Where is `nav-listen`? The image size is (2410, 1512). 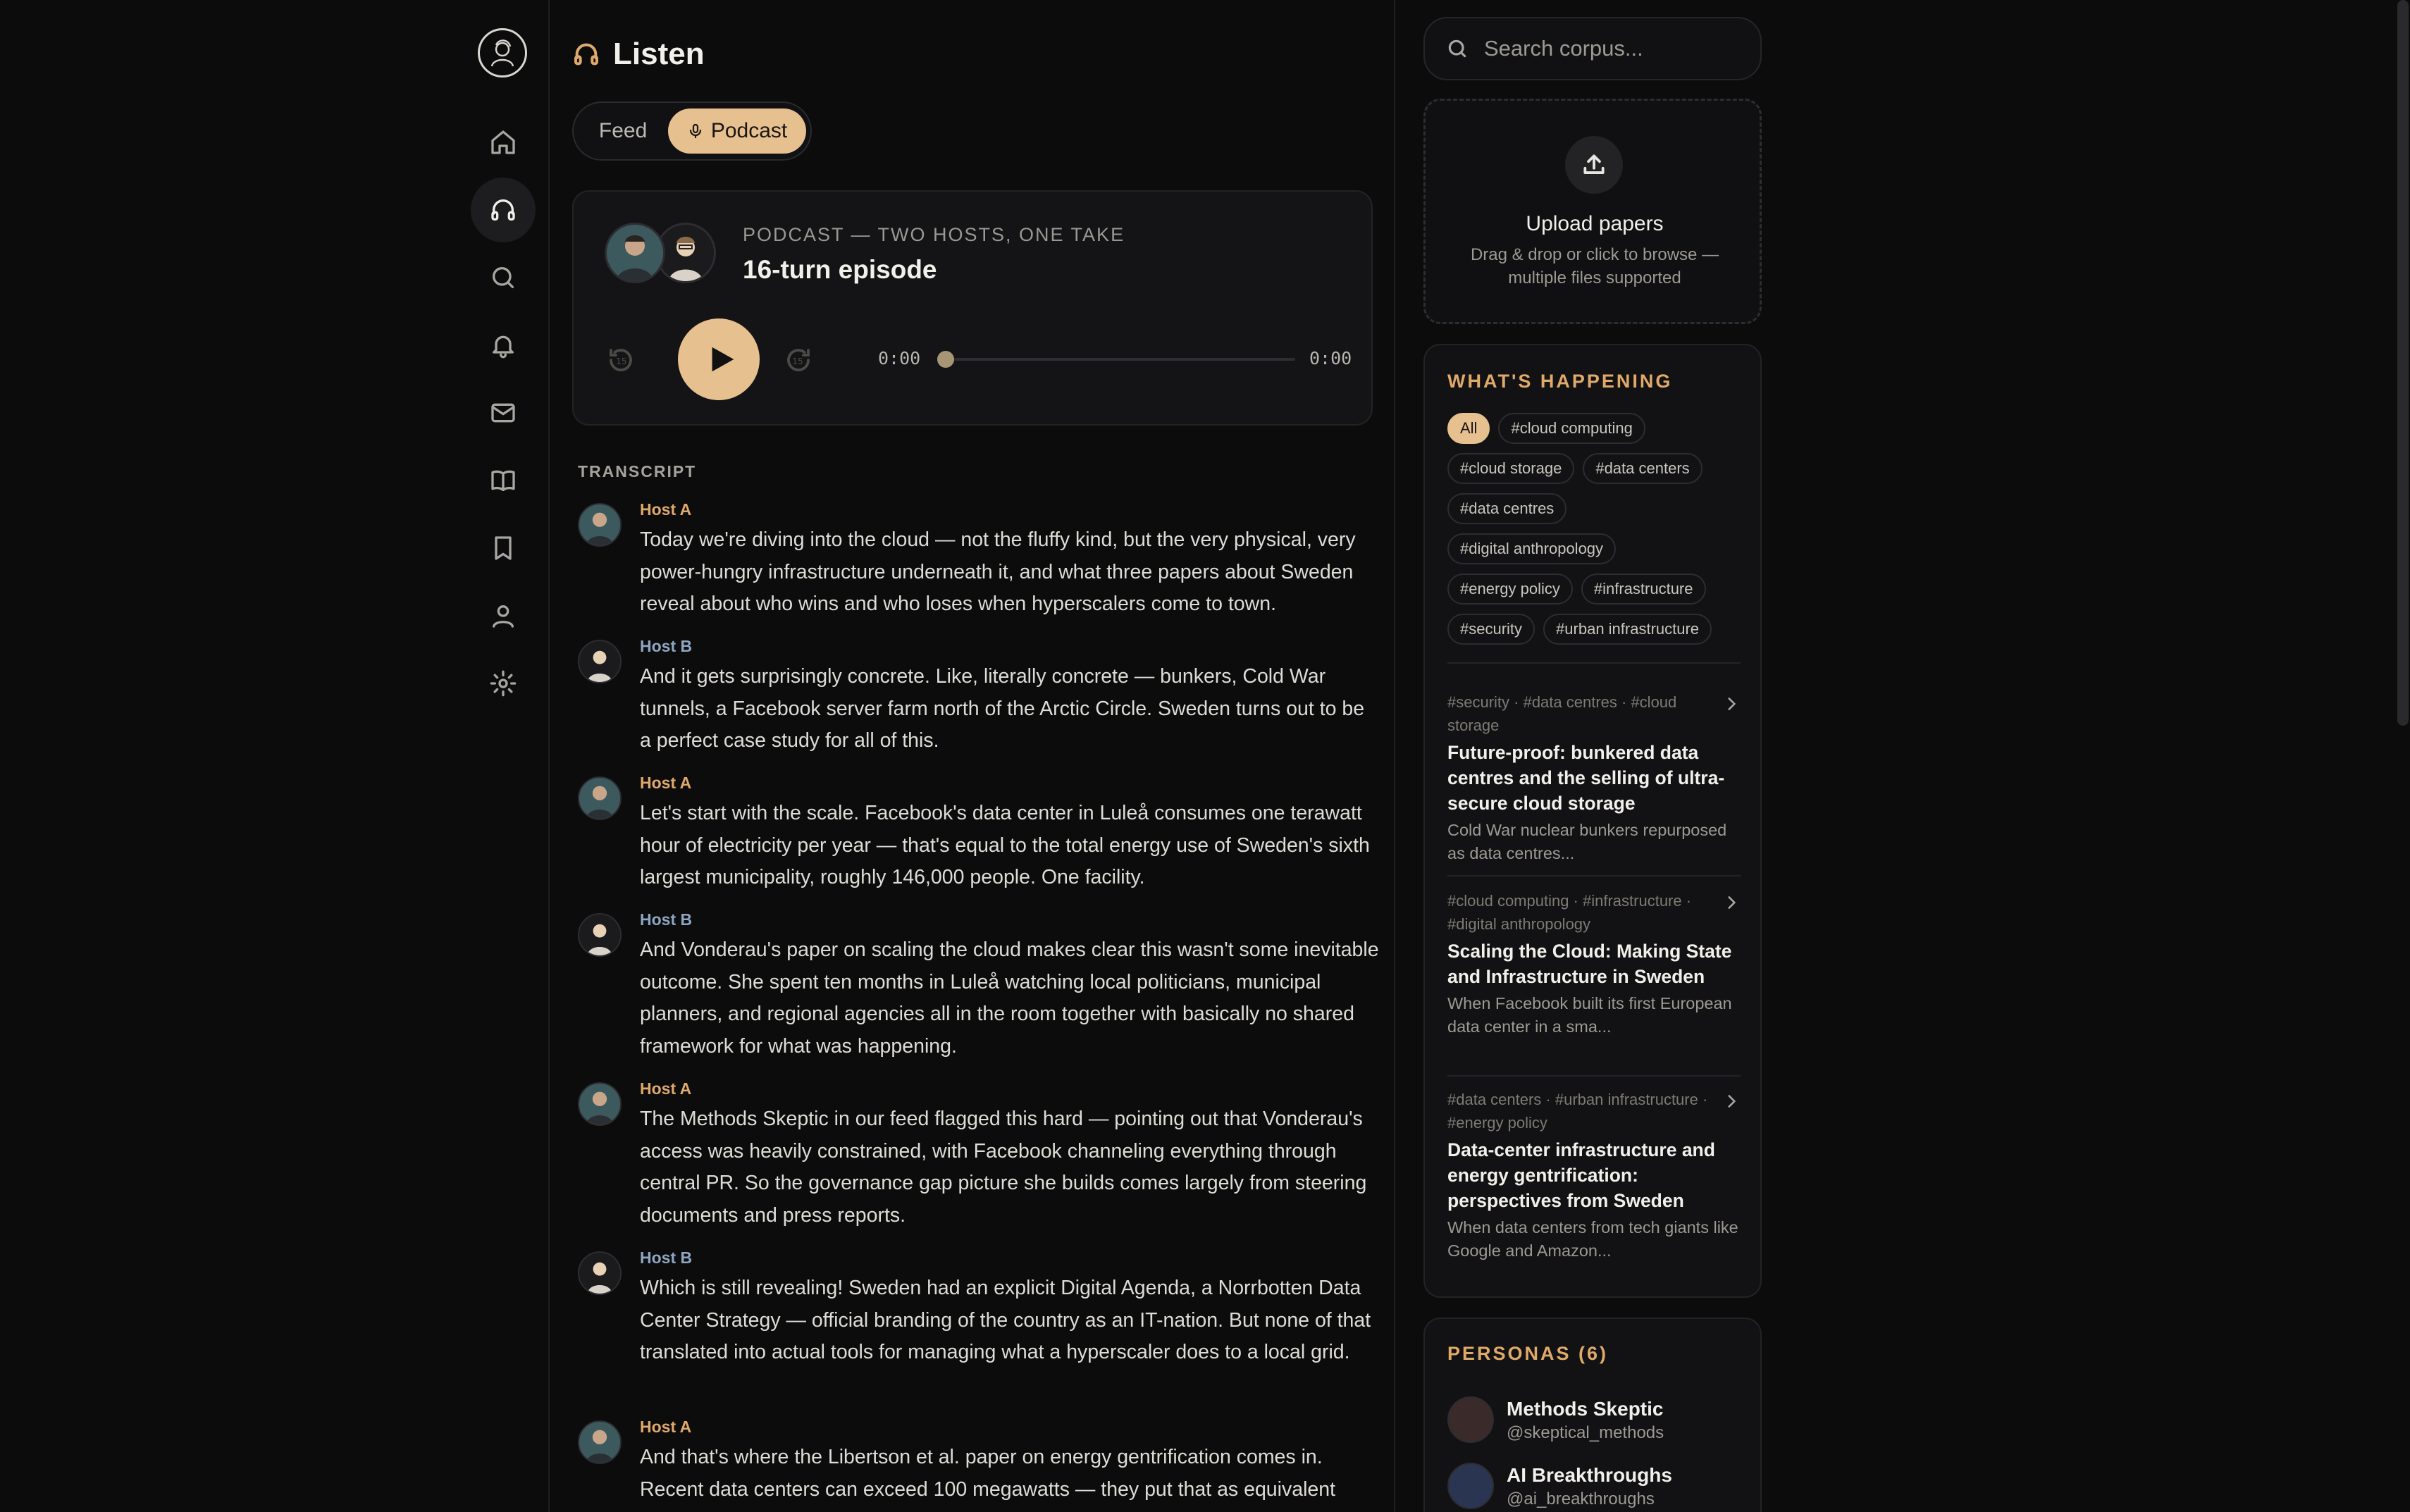
nav-listen is located at coordinates (504, 210).